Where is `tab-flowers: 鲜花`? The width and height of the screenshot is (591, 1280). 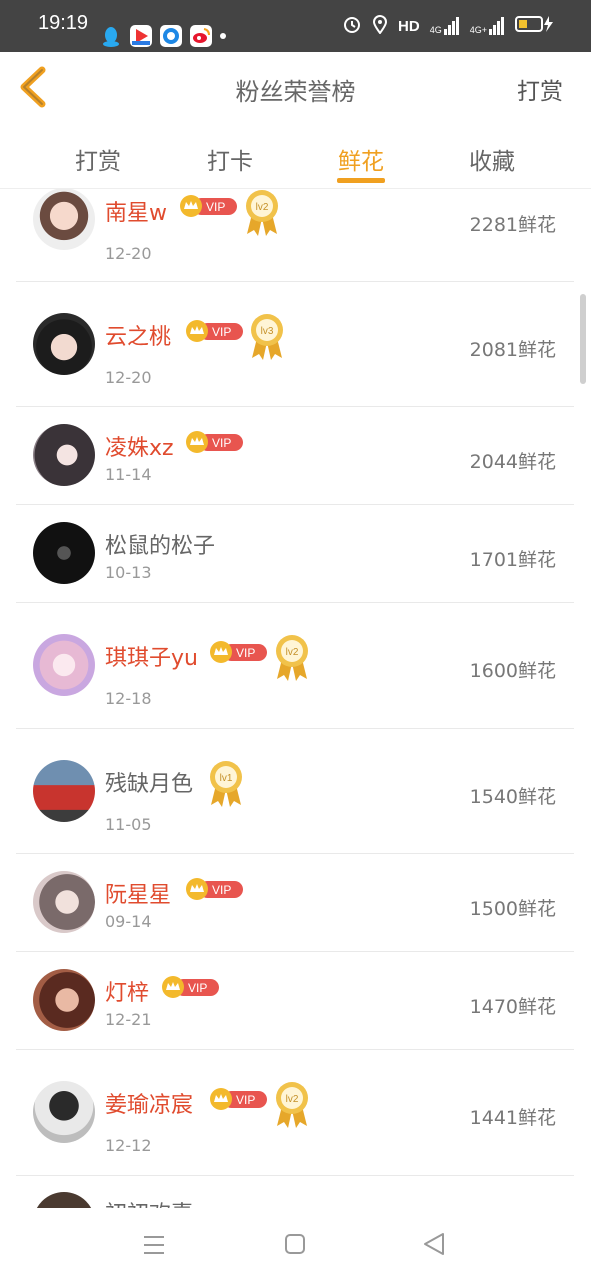 tab-flowers: 鲜花 is located at coordinates (361, 159).